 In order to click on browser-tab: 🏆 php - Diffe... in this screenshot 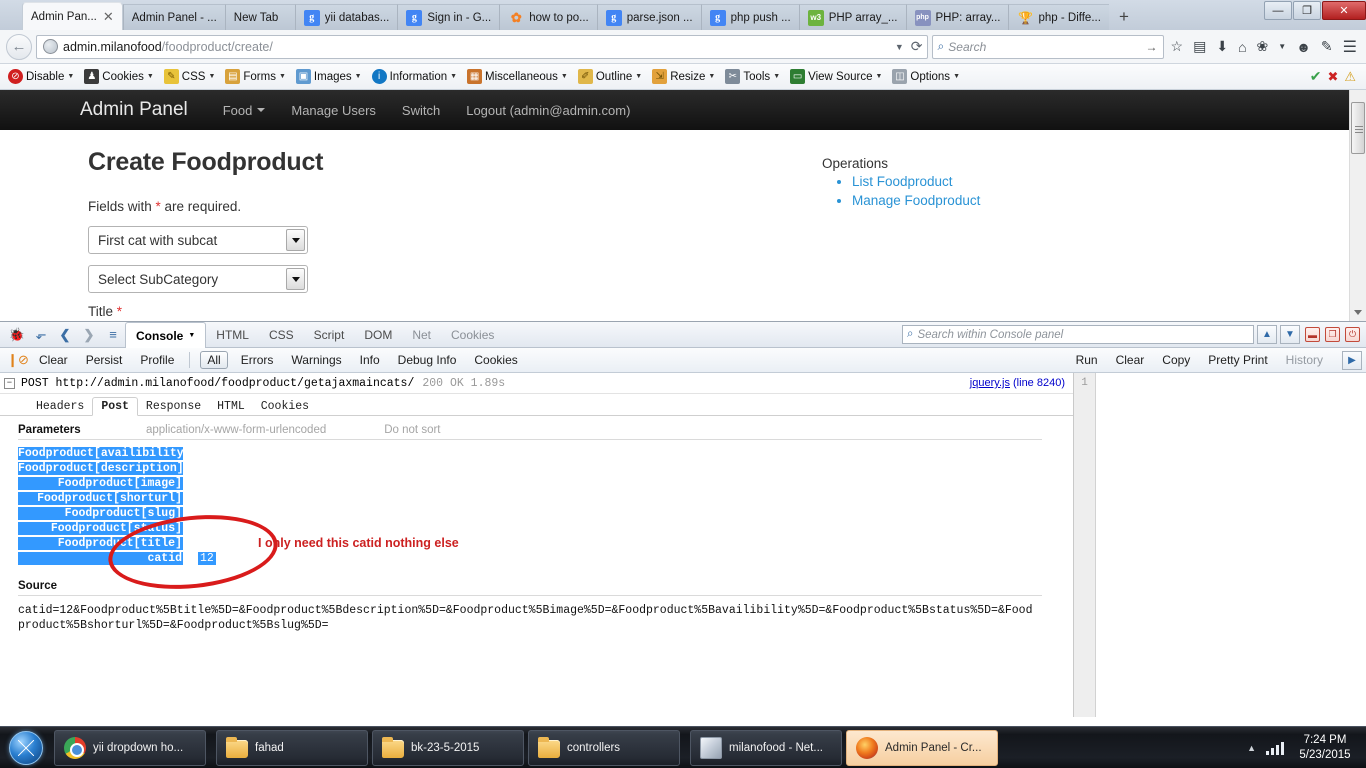, I will do `click(1058, 17)`.